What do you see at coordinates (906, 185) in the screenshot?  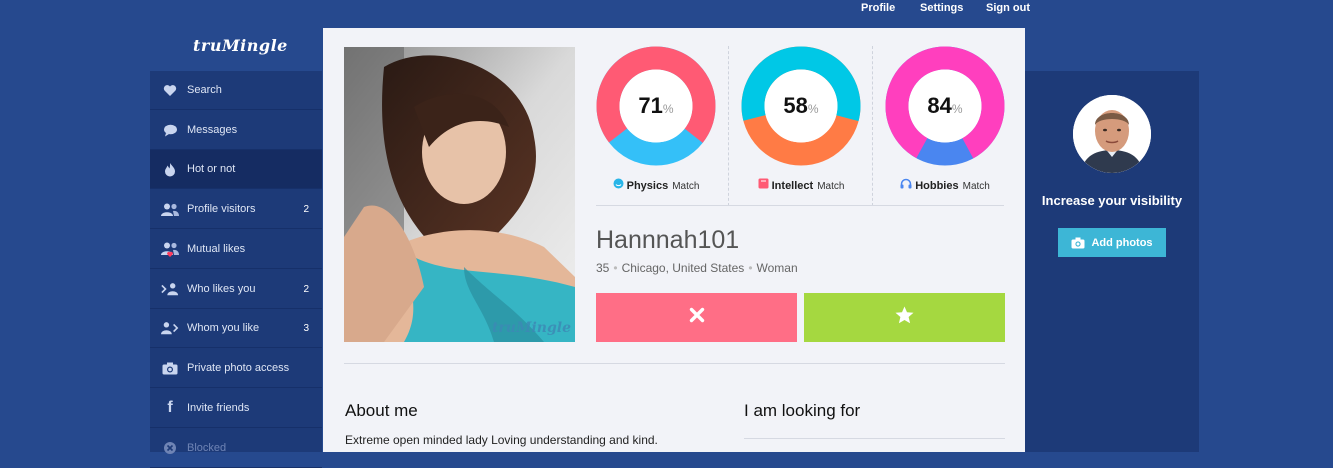 I see `headphones-icon` at bounding box center [906, 185].